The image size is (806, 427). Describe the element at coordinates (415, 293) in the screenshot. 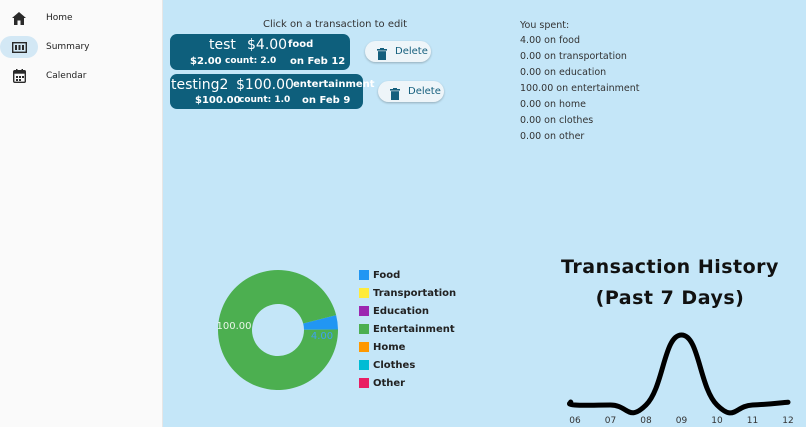

I see `legend-label: Transportation` at that location.